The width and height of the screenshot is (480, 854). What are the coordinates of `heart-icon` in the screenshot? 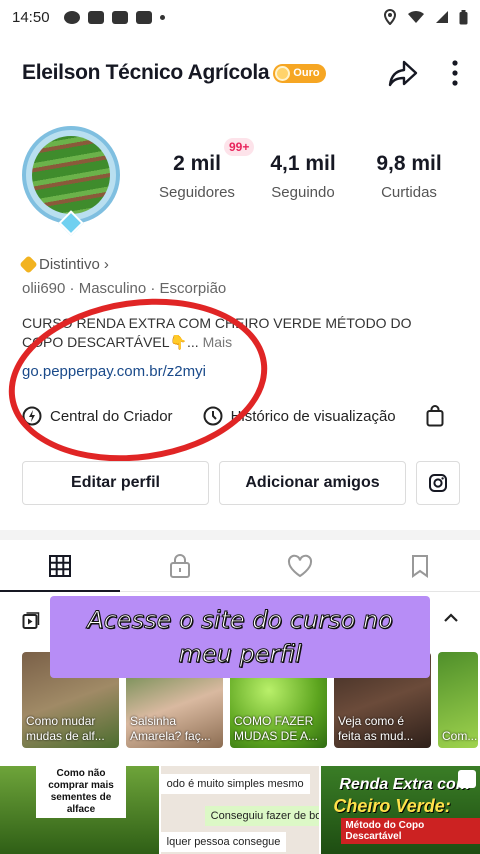 It's located at (300, 565).